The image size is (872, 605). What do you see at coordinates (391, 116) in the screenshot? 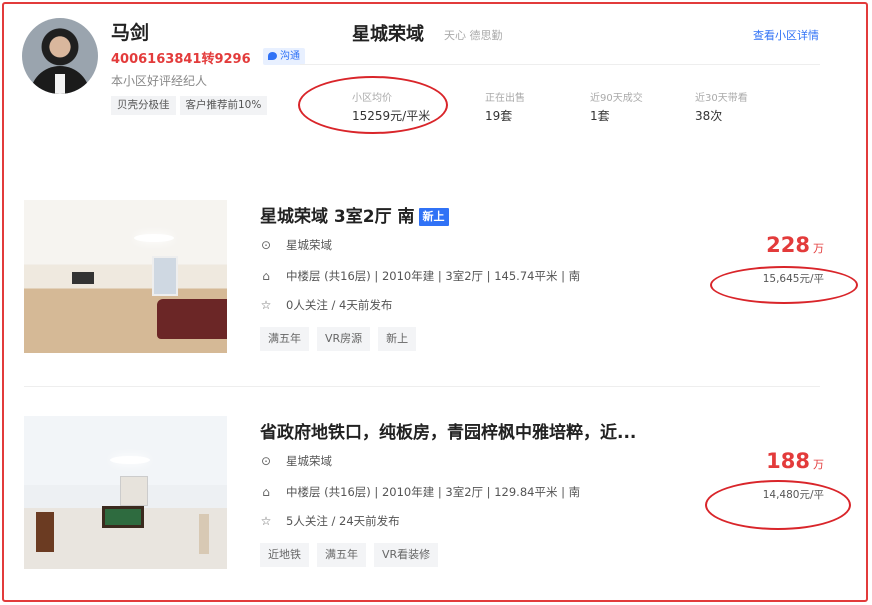
I see `stat-value: 15259元/平米` at bounding box center [391, 116].